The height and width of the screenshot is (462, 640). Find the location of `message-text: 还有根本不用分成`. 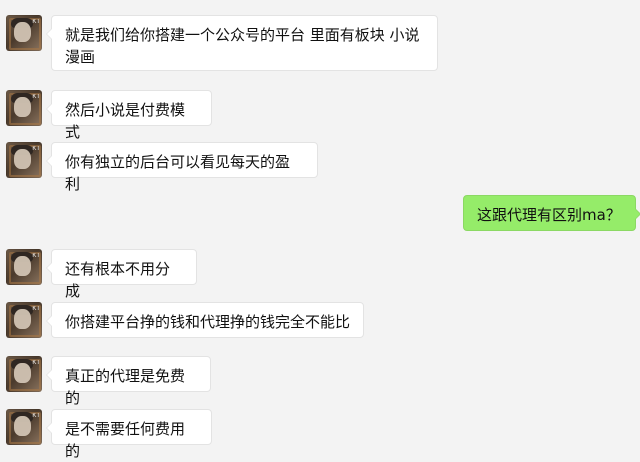

message-text: 还有根本不用分成 is located at coordinates (118, 280).